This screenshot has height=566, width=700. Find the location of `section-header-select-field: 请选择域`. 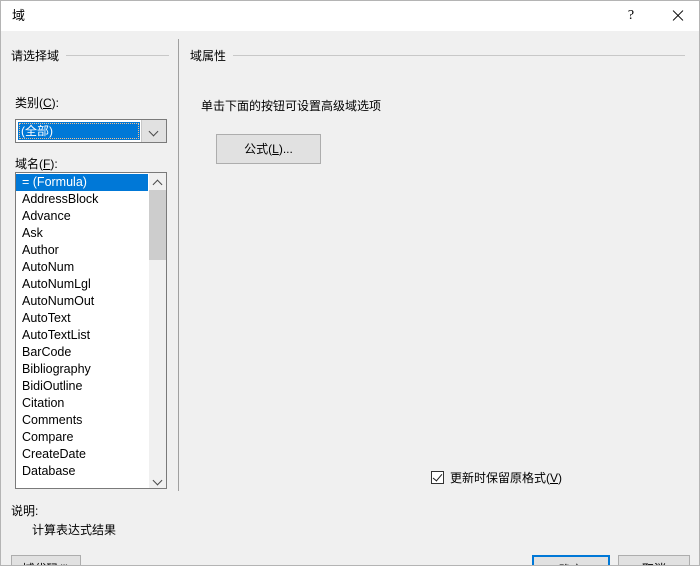

section-header-select-field: 请选择域 is located at coordinates (90, 55).